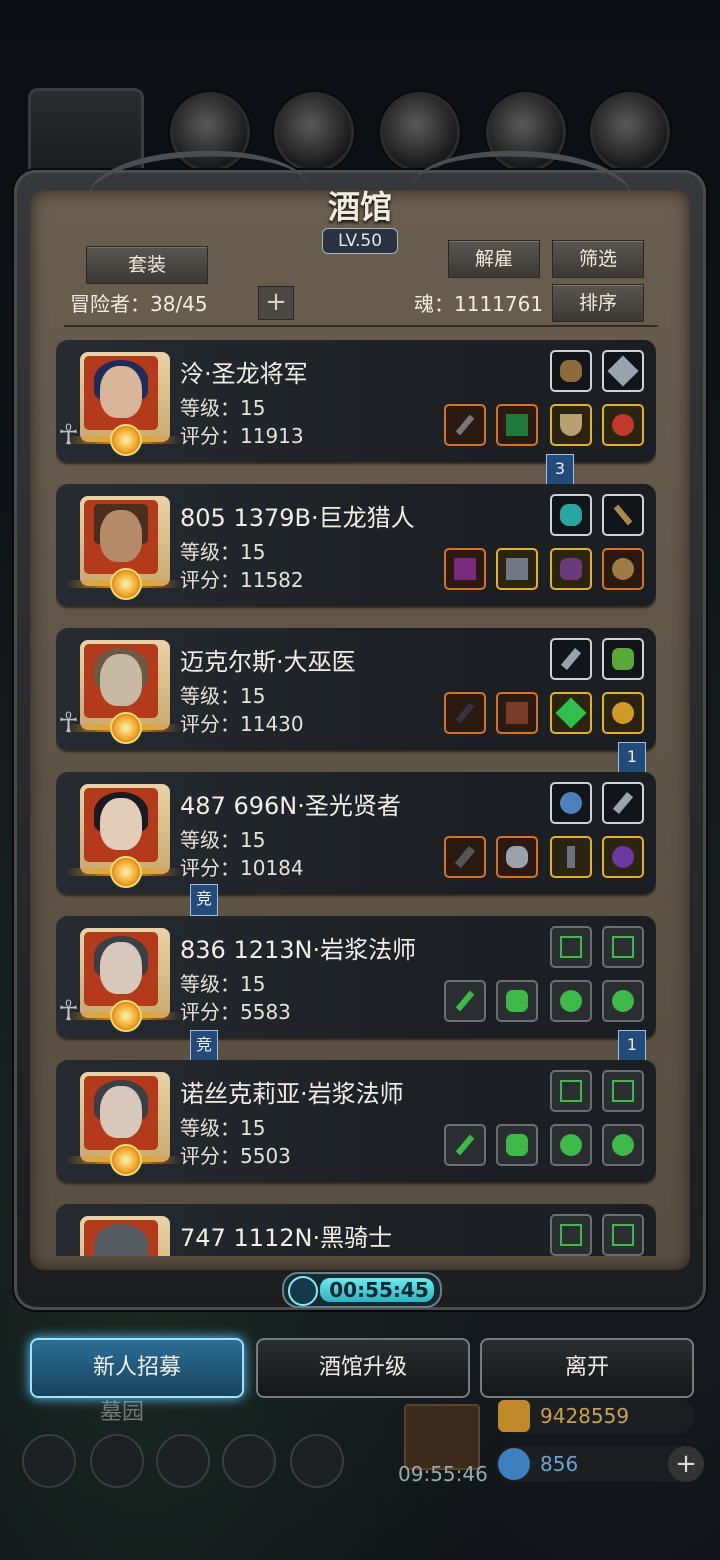  I want to click on hero-tag: 1, so click(632, 1046).